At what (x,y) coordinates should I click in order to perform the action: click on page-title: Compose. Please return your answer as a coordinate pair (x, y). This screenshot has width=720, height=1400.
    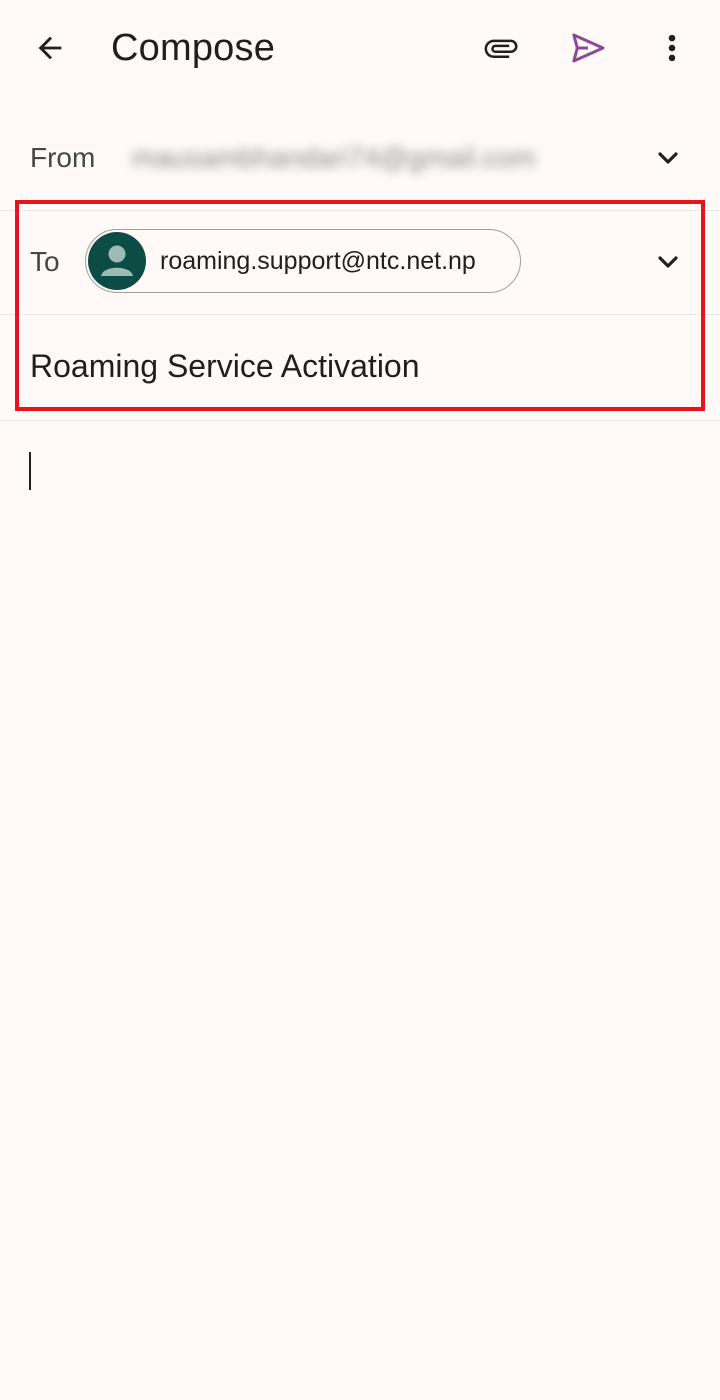
    Looking at the image, I should click on (193, 48).